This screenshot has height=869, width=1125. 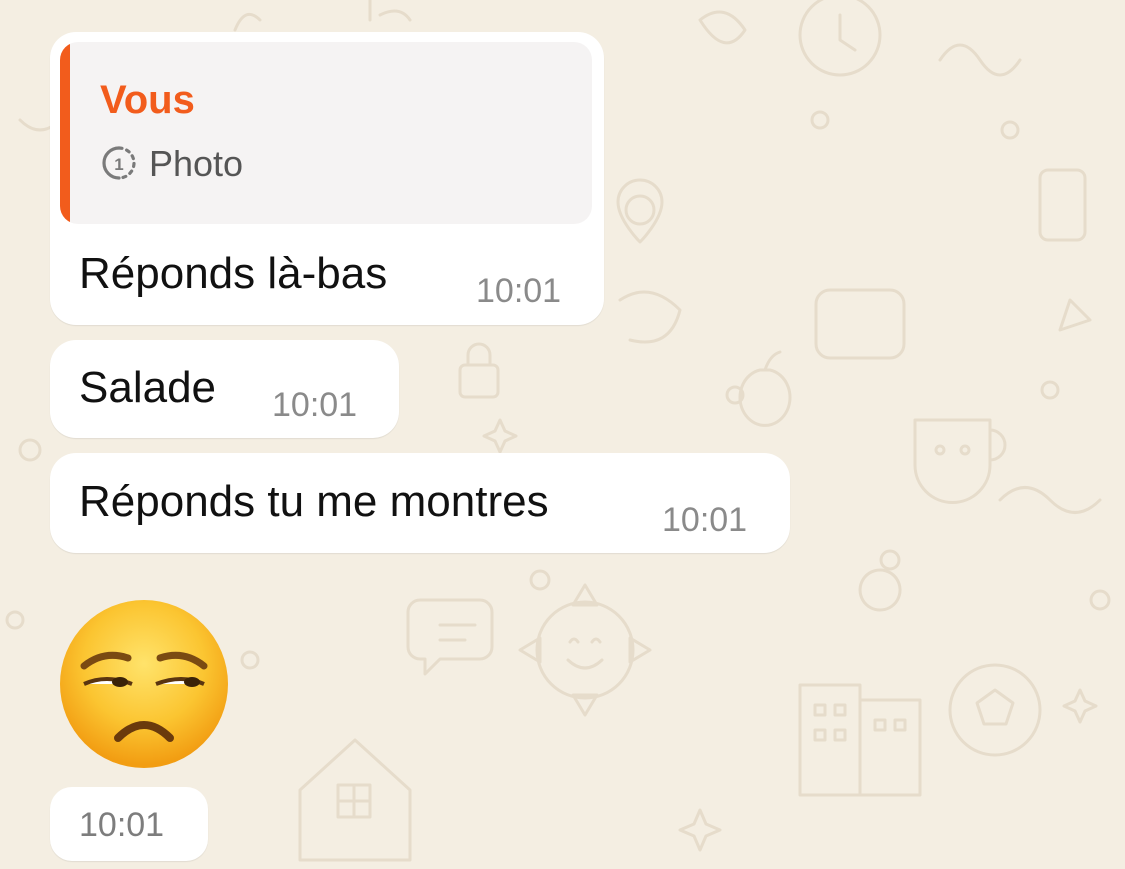 What do you see at coordinates (326, 133) in the screenshot?
I see `quoted-message: Vous 1 Photo` at bounding box center [326, 133].